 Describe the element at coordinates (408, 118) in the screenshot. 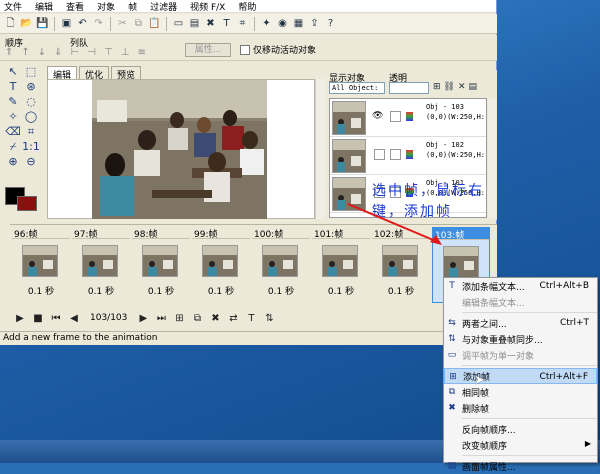

I see `object-row: 👁 Obj - 103 (0,0)(W:250,H:` at that location.